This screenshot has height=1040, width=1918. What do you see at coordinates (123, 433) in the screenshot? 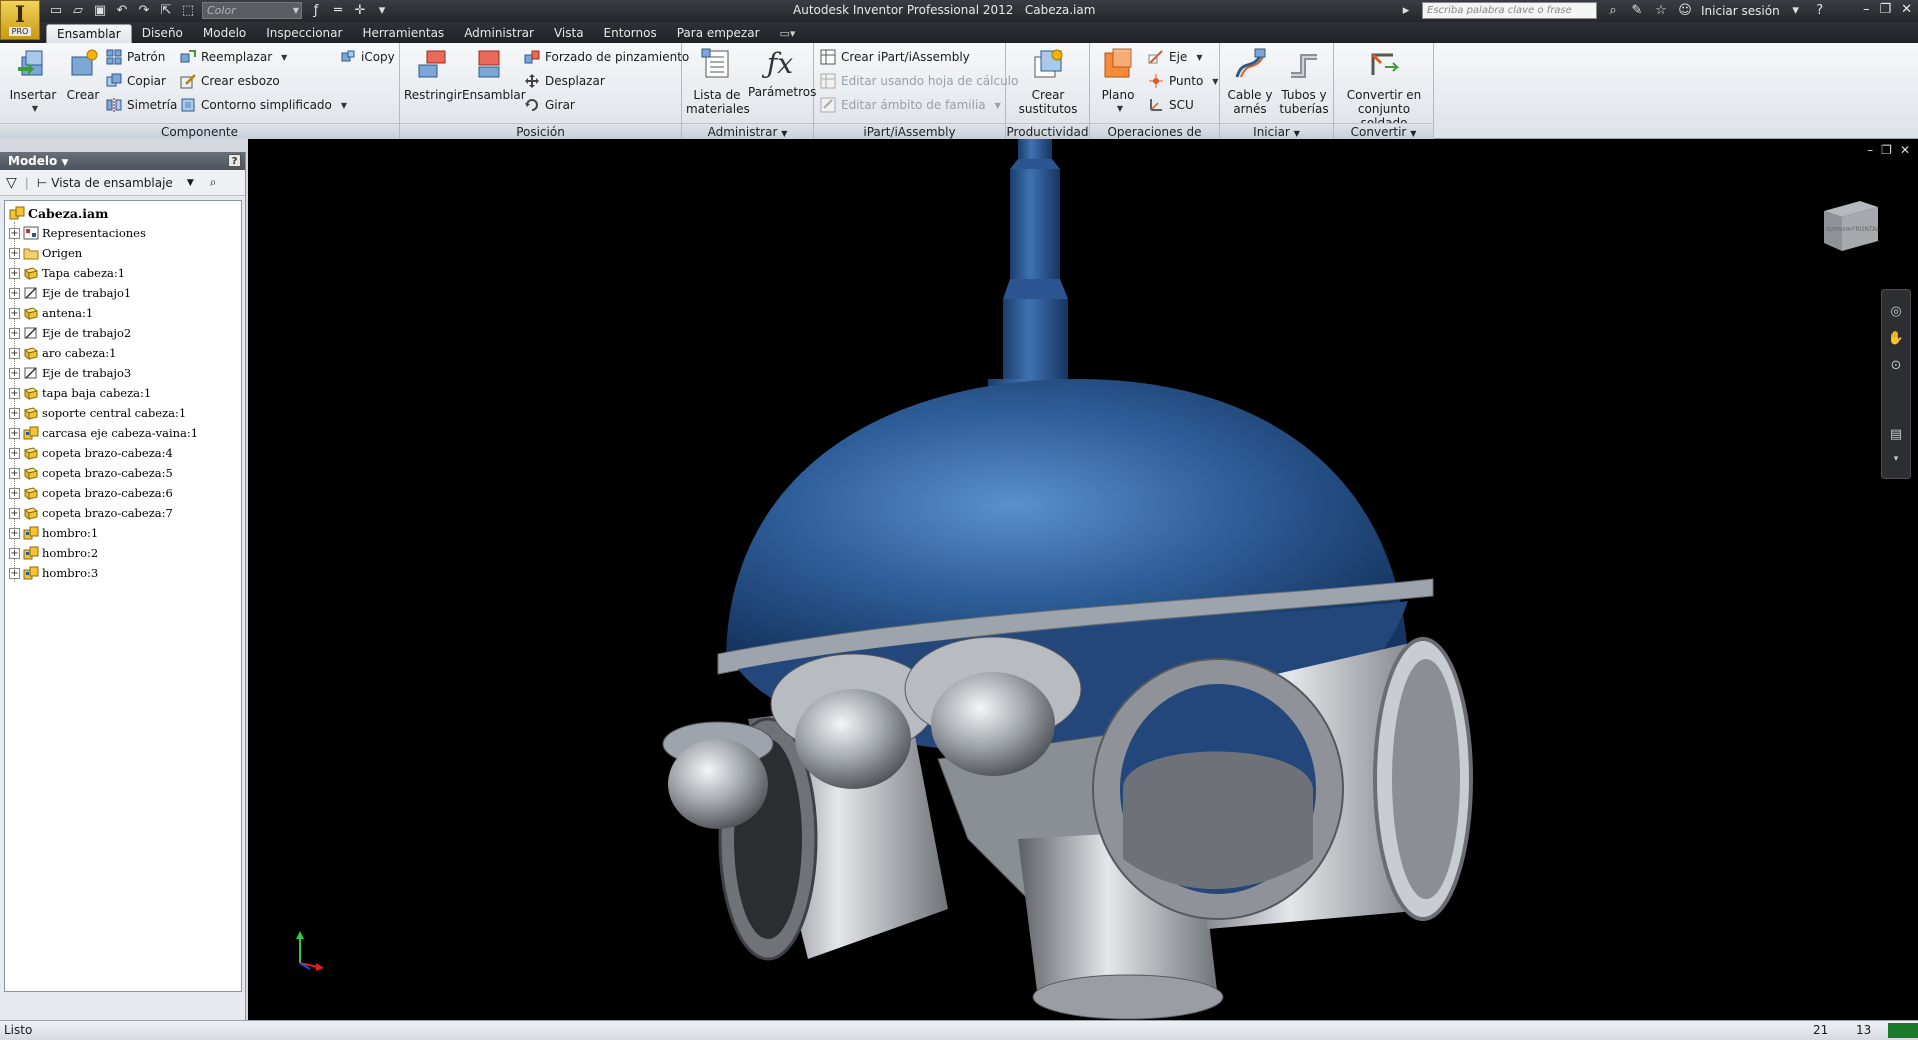
I see `tree-item: + carcasa eje cabeza-vaina:1` at bounding box center [123, 433].